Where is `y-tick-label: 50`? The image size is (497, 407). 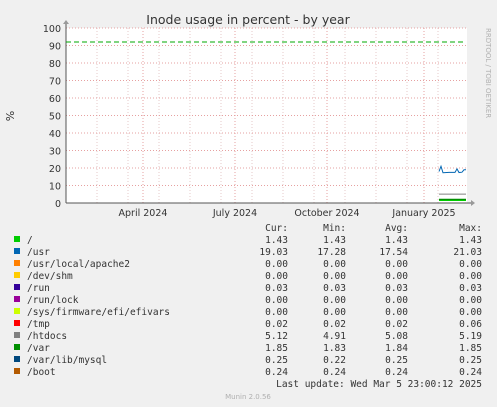
y-tick-label: 50 is located at coordinates (55, 117).